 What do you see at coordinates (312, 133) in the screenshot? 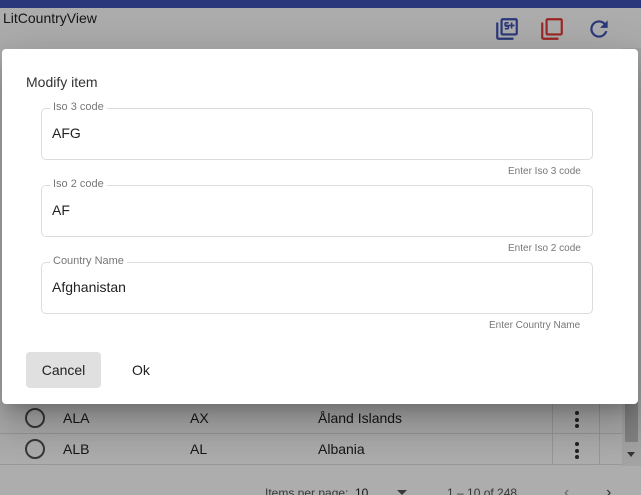
I see `iso3-input` at bounding box center [312, 133].